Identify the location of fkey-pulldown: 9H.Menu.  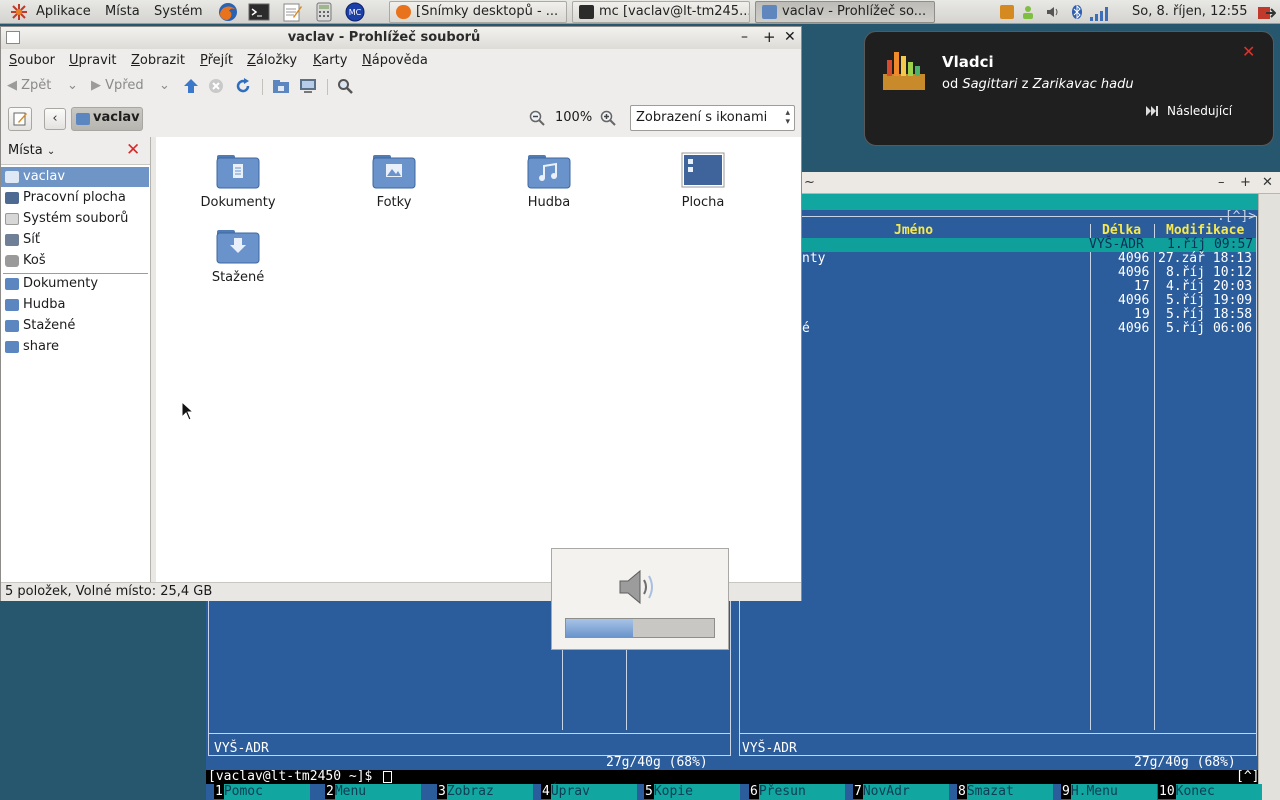
(1109, 792).